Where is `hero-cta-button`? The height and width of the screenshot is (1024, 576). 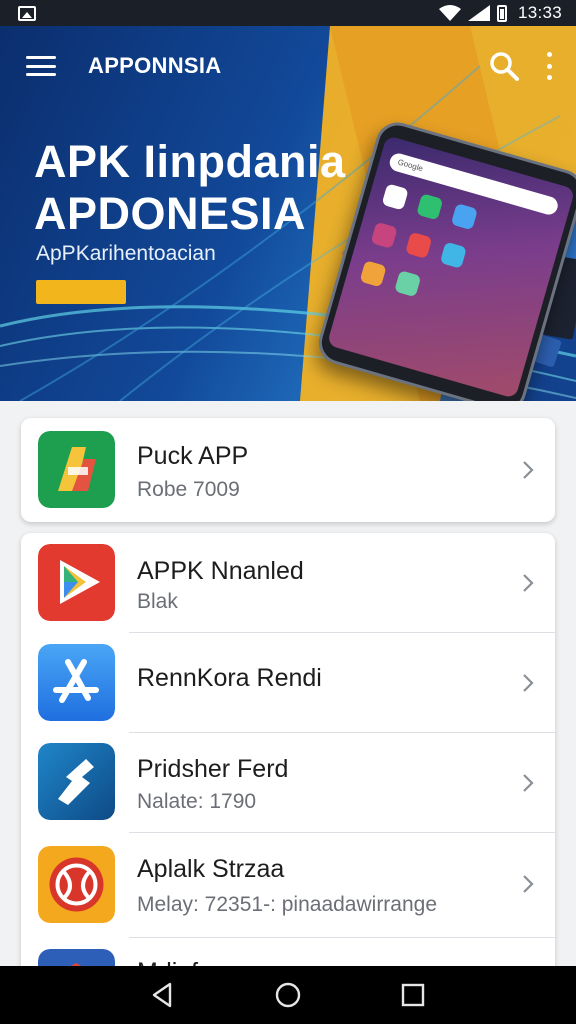 hero-cta-button is located at coordinates (81, 292).